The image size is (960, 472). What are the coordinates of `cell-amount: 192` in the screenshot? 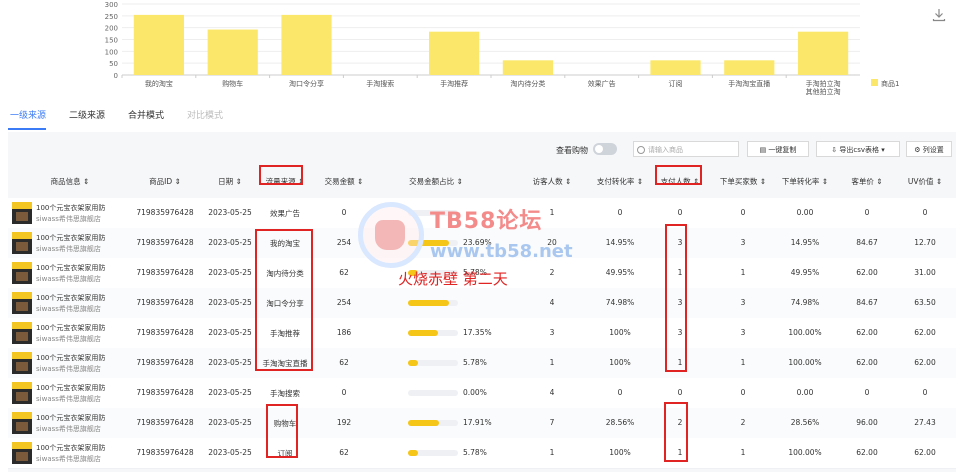 It's located at (344, 422).